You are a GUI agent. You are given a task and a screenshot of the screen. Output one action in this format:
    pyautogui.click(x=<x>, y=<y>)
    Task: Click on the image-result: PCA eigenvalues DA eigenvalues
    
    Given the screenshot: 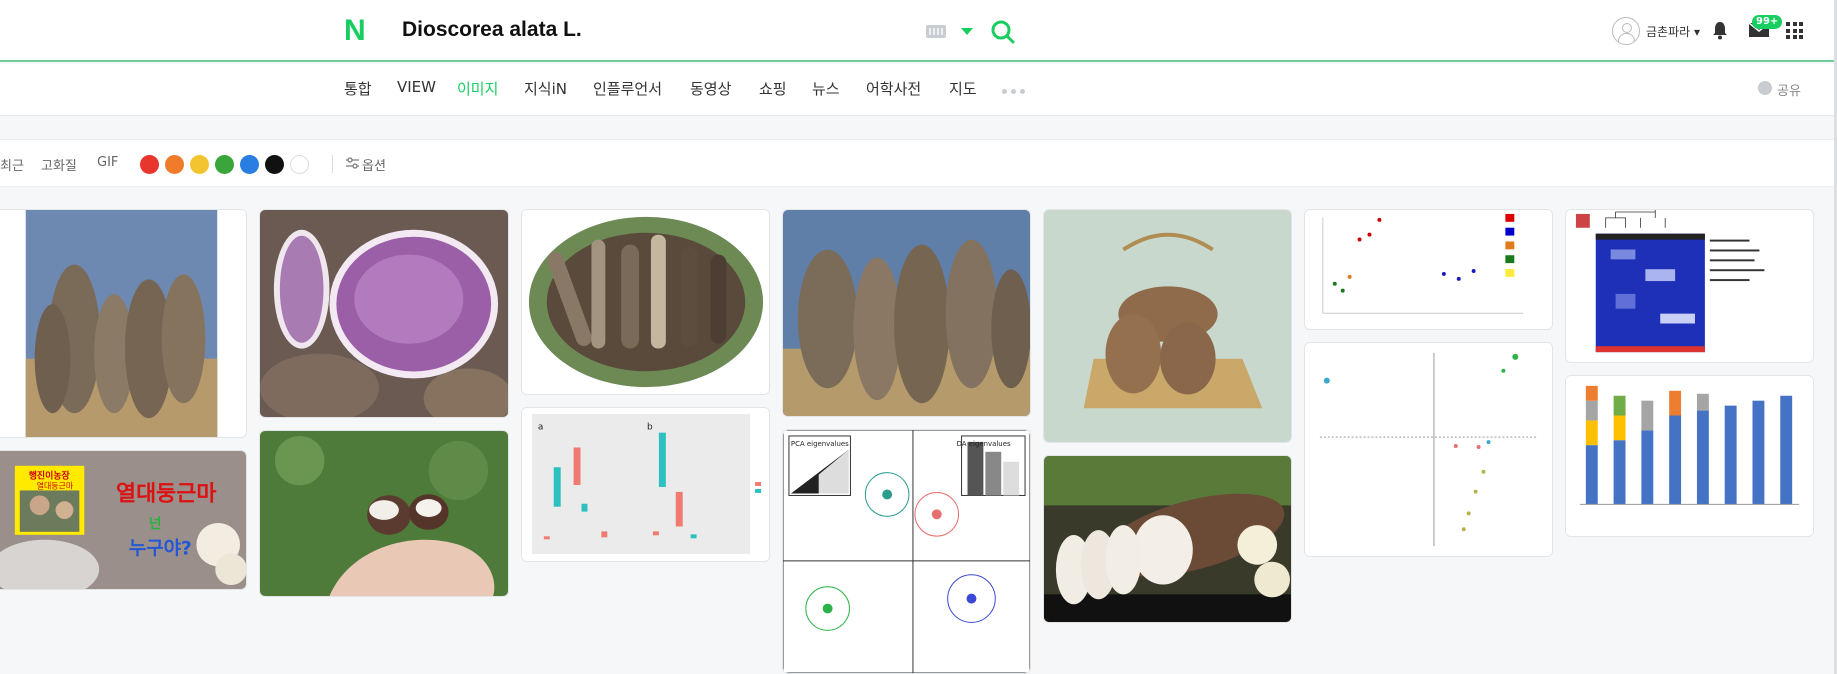 What is the action you would take?
    pyautogui.click(x=906, y=551)
    